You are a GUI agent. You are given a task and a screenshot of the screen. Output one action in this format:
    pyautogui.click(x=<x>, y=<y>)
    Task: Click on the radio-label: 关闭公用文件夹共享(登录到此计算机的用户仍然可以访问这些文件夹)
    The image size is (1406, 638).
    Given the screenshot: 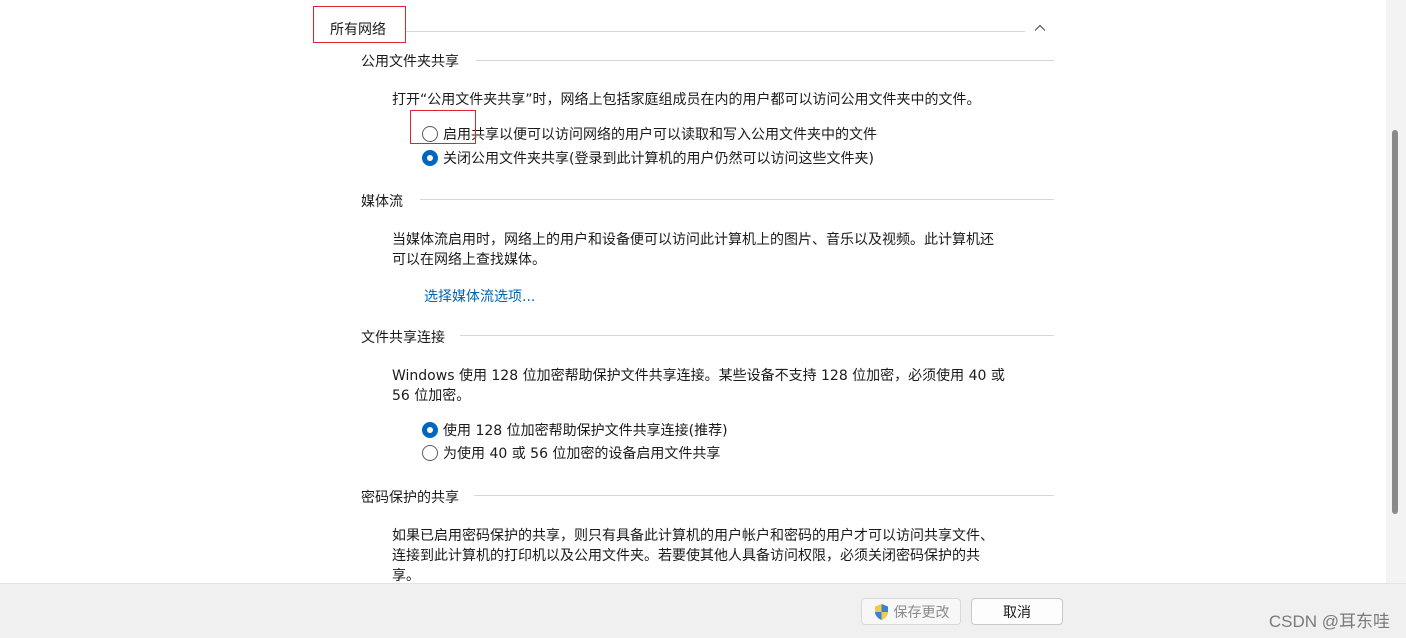 What is the action you would take?
    pyautogui.click(x=658, y=159)
    